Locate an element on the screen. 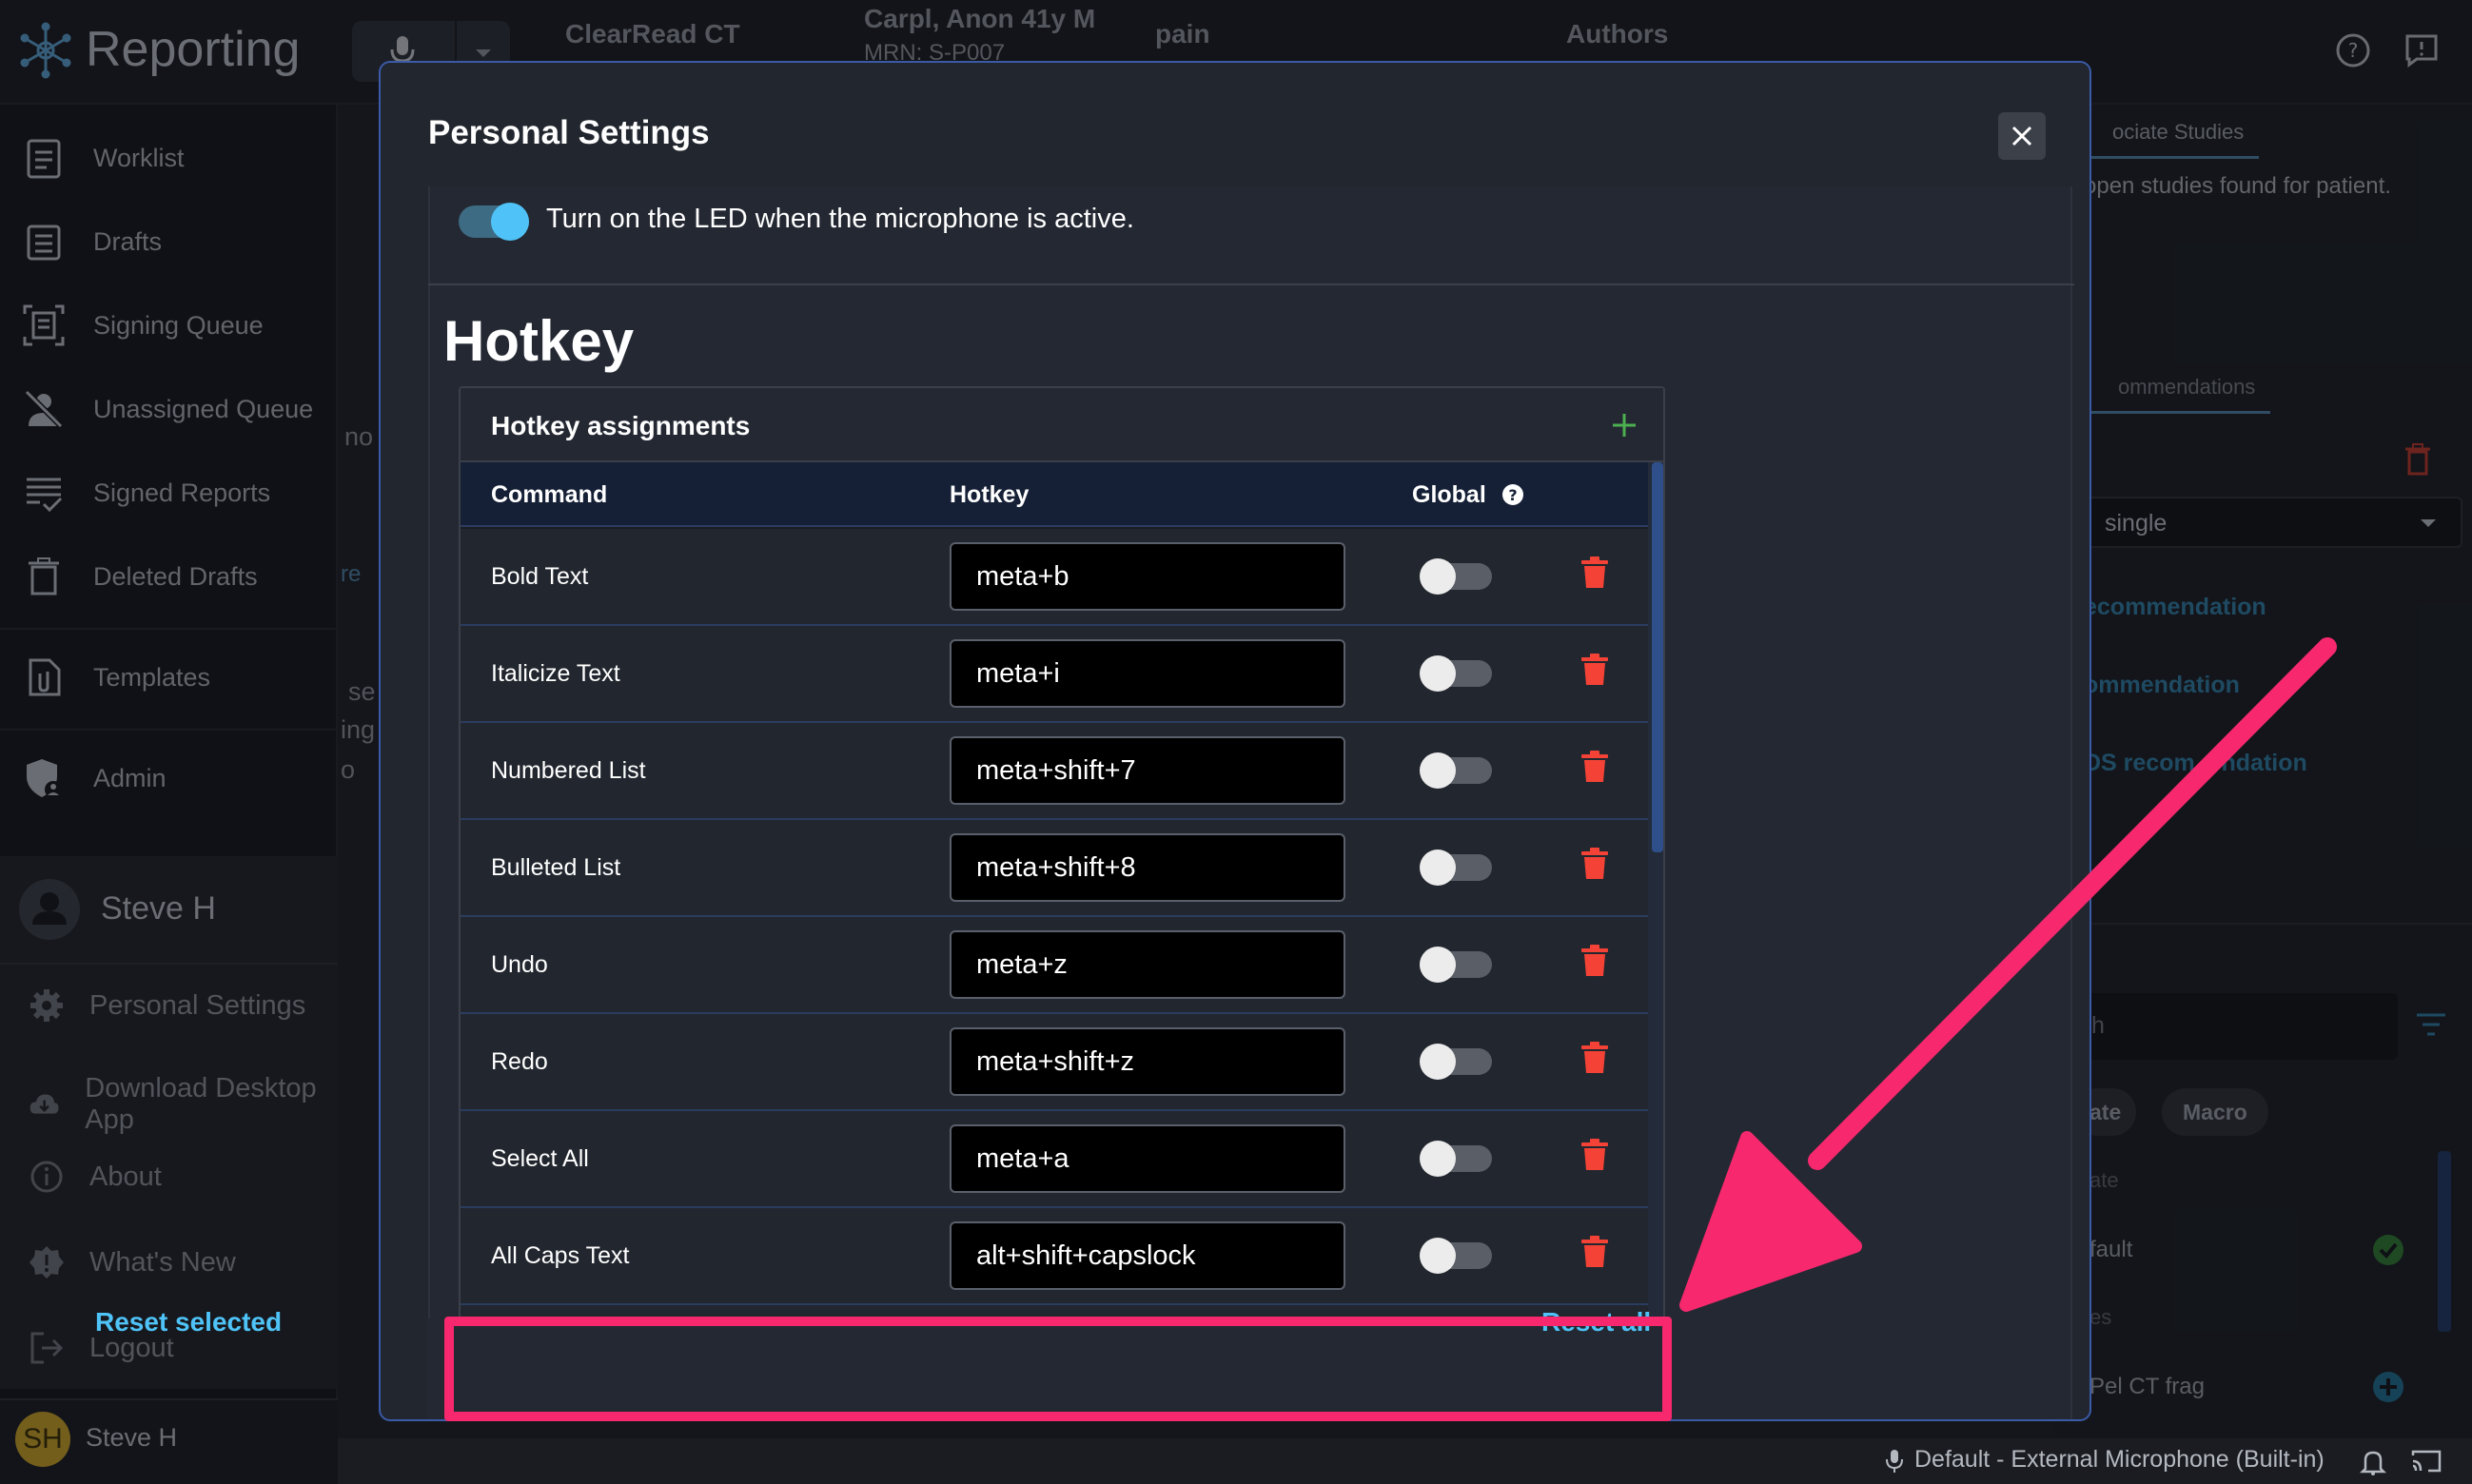 This screenshot has height=1484, width=2472. command-cell: All Caps Text is located at coordinates (561, 1255).